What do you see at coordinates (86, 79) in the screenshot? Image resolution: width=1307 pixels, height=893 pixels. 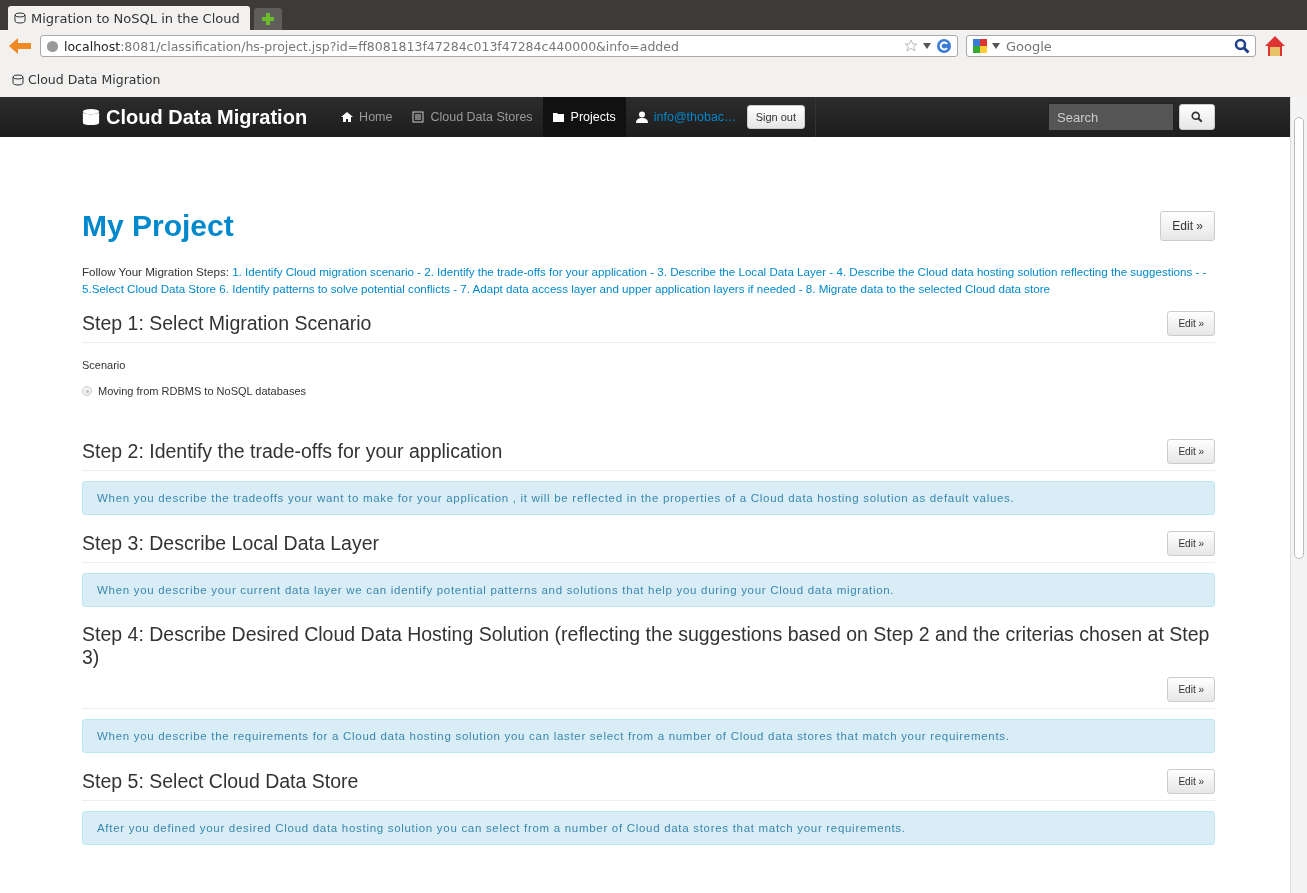 I see `bookmark-link: Cloud Data Migration` at bounding box center [86, 79].